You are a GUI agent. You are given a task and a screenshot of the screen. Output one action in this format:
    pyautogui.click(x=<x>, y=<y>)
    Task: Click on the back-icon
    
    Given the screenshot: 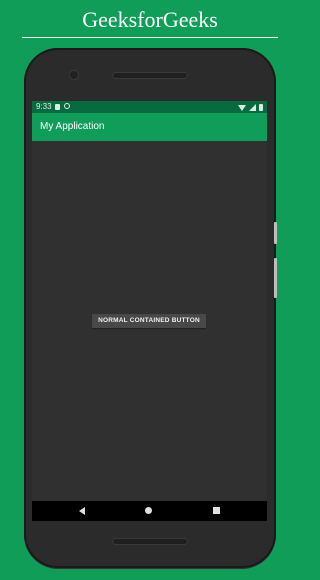 What is the action you would take?
    pyautogui.click(x=82, y=511)
    